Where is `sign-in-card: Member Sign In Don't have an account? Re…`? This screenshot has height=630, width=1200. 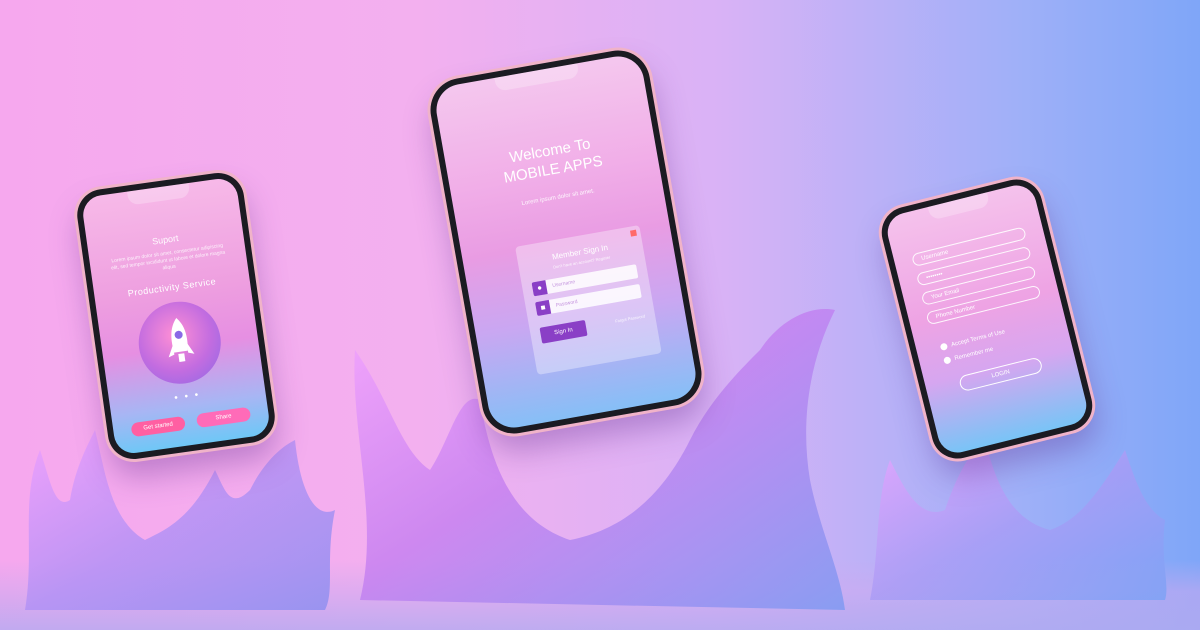 sign-in-card: Member Sign In Don't have an account? Re… is located at coordinates (588, 300).